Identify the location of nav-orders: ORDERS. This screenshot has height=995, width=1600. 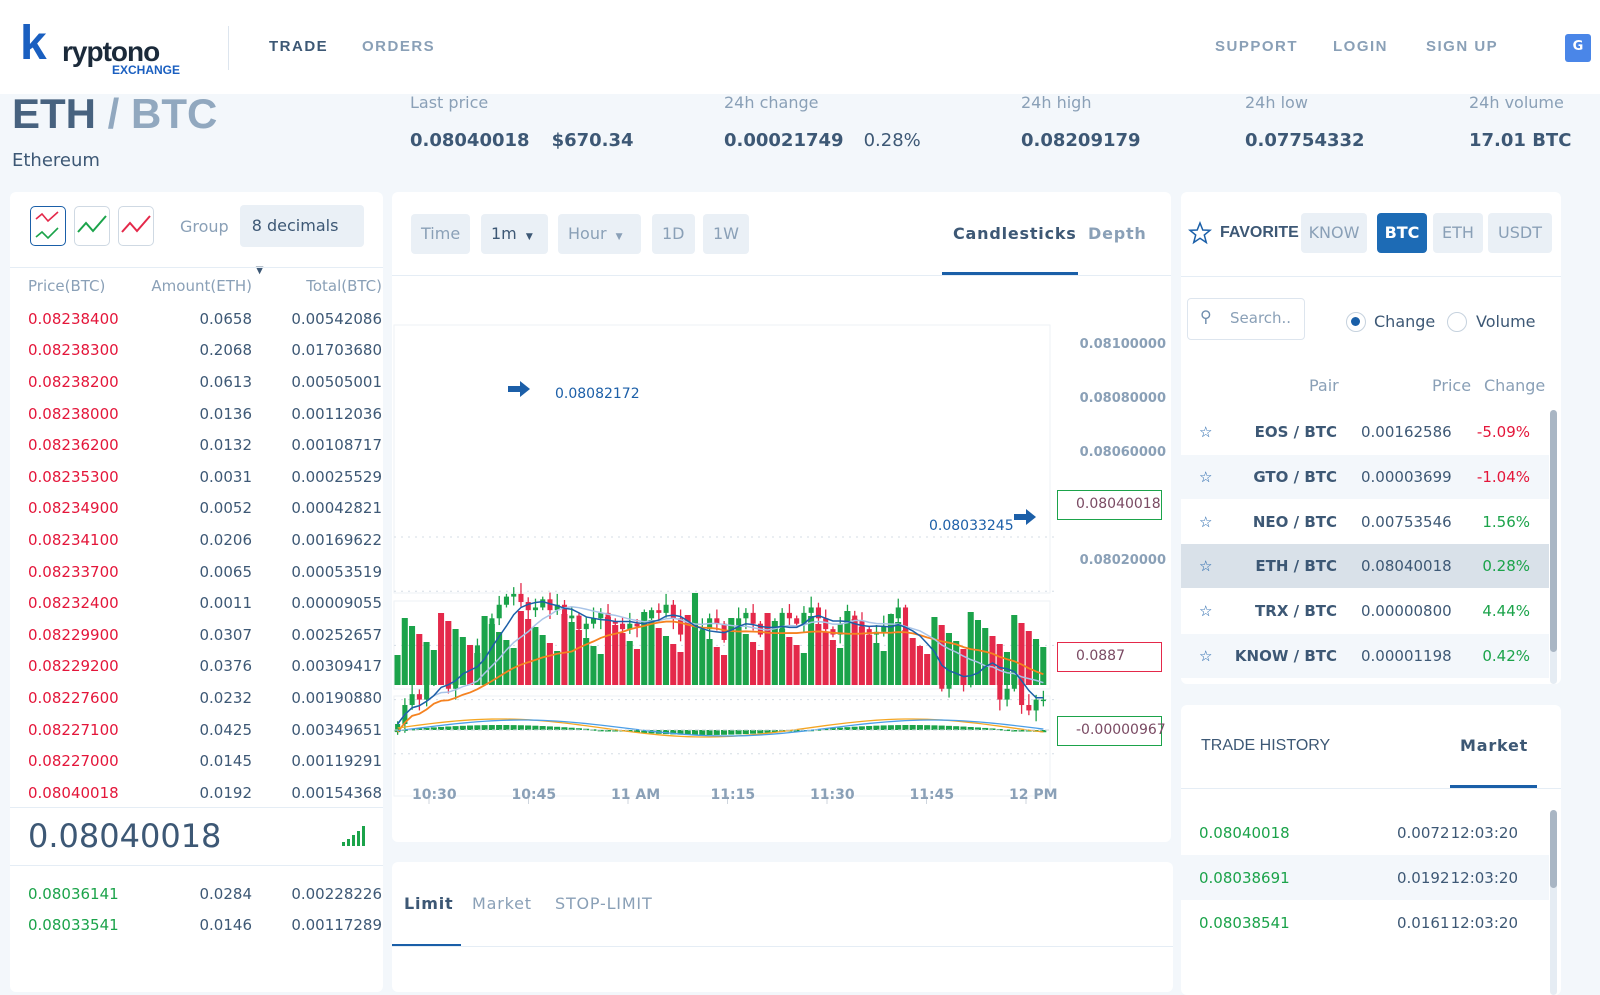
(398, 46).